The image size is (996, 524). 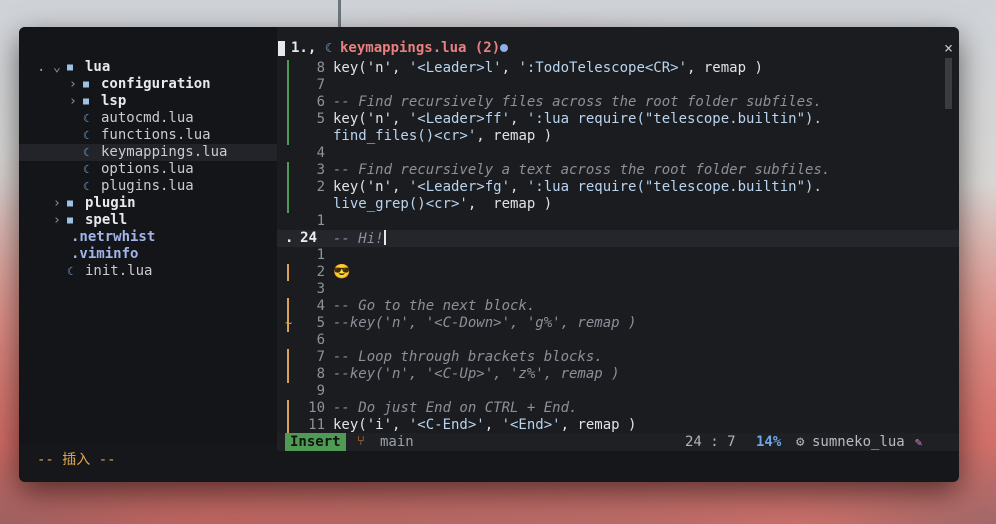 What do you see at coordinates (316, 408) in the screenshot?
I see `line-number: 10` at bounding box center [316, 408].